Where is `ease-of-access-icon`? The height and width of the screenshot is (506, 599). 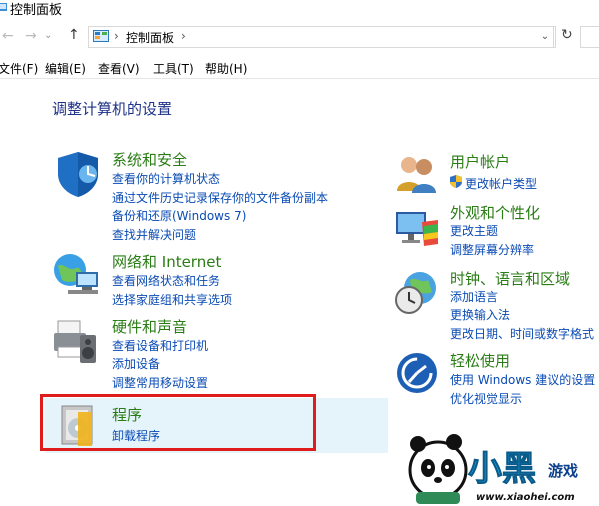
ease-of-access-icon is located at coordinates (417, 373).